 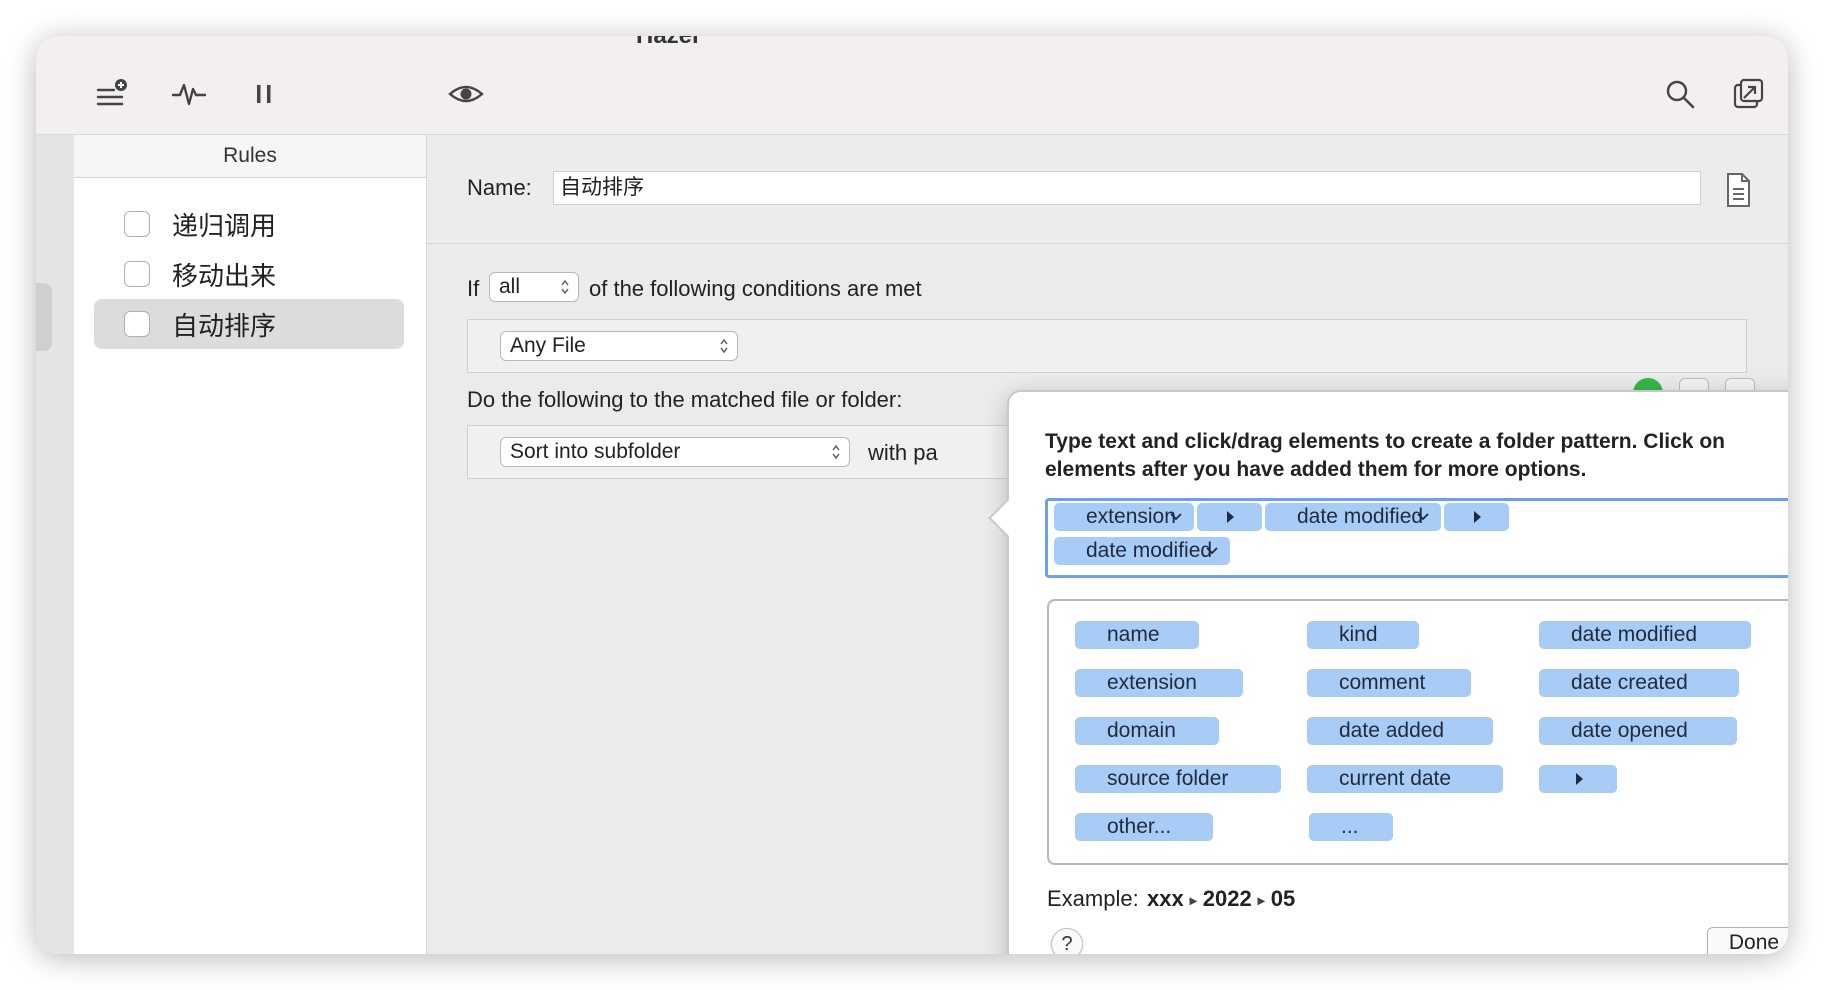 What do you see at coordinates (1178, 779) in the screenshot?
I see `palette-token: source folder` at bounding box center [1178, 779].